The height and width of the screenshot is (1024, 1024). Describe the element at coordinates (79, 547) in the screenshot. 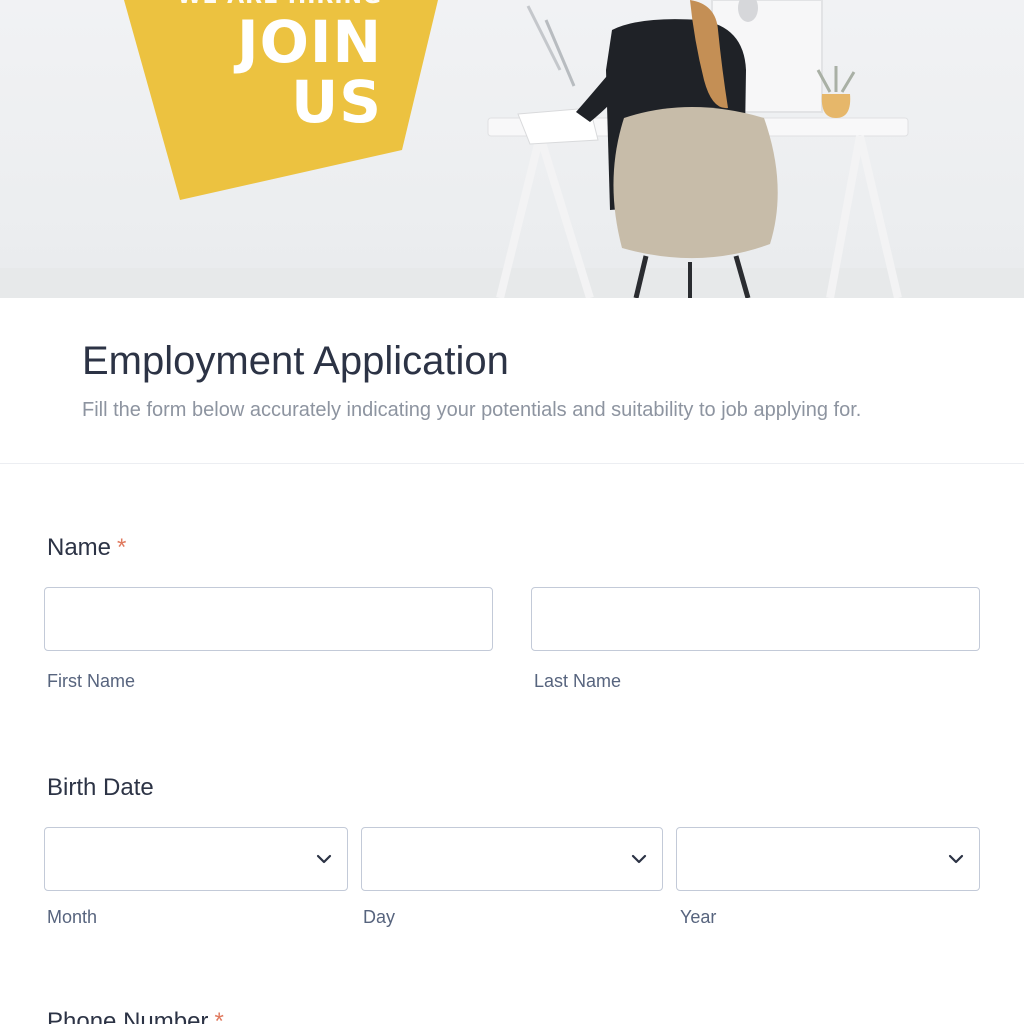

I see `name-label-text: Name` at that location.